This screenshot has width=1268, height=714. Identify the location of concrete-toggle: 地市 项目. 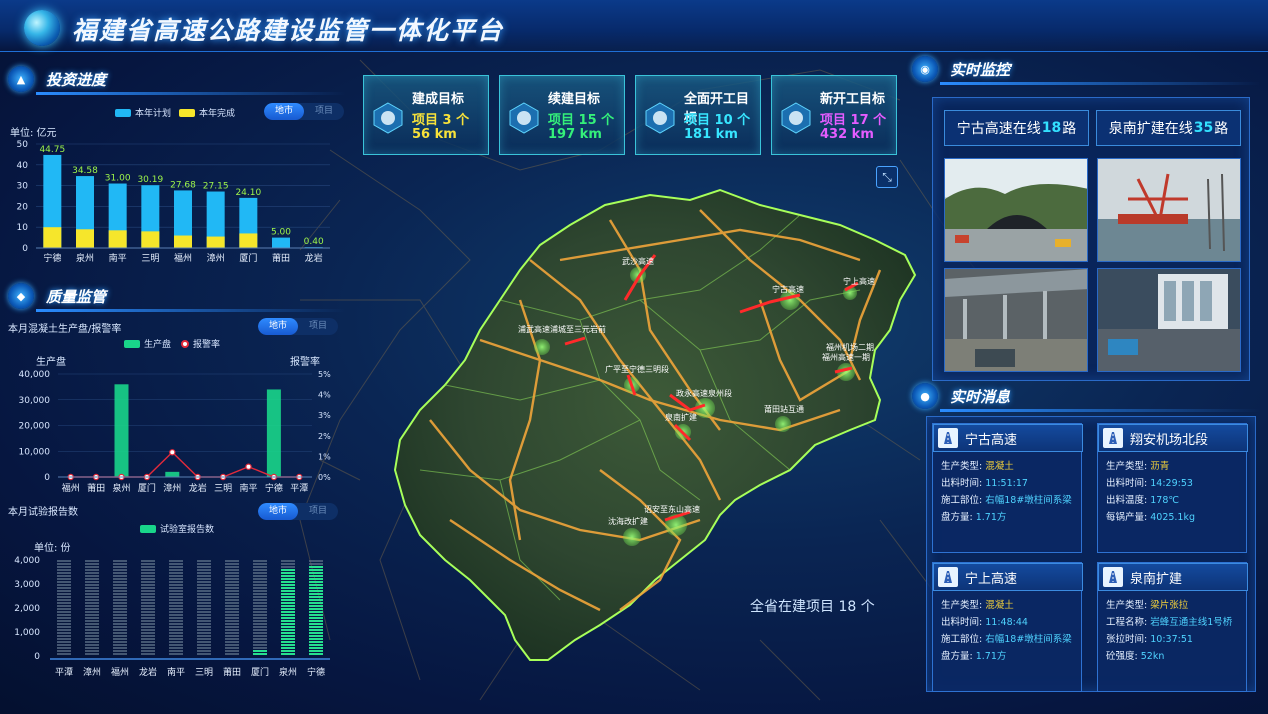
(298, 326).